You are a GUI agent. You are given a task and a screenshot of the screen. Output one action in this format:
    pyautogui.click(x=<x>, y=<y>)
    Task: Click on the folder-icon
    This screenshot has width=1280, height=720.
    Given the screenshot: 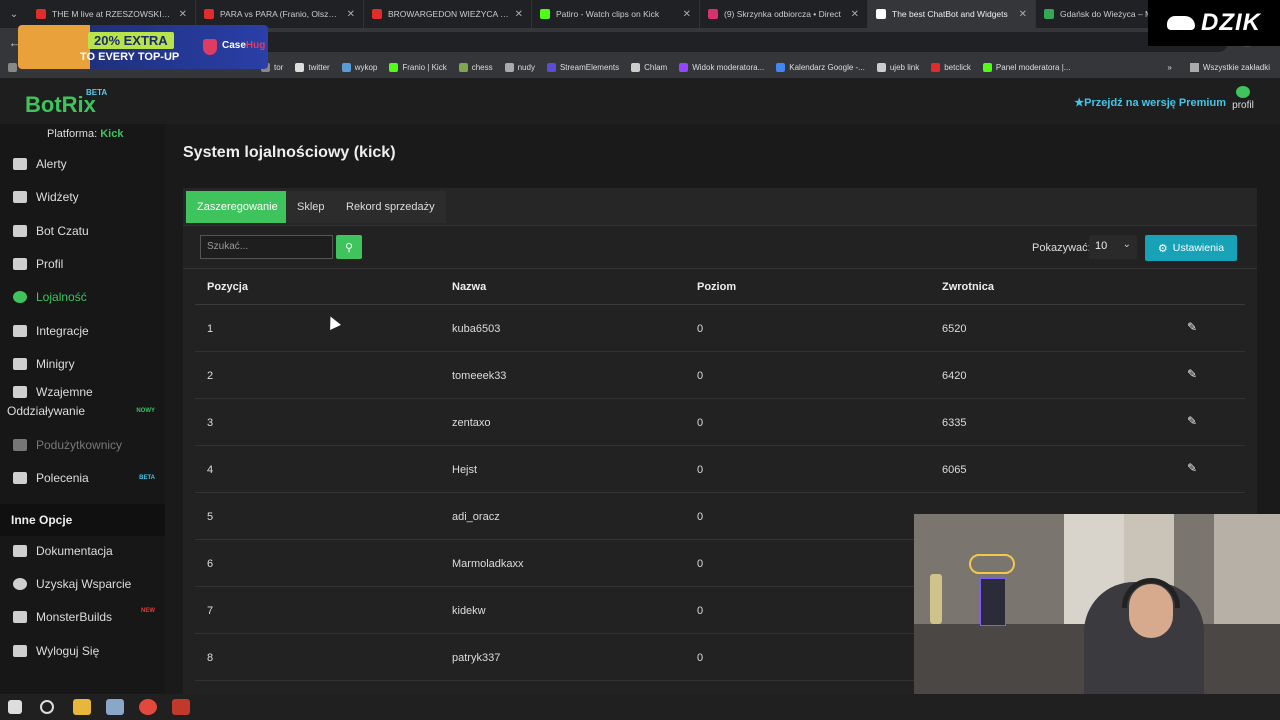 What is the action you would take?
    pyautogui.click(x=1194, y=67)
    